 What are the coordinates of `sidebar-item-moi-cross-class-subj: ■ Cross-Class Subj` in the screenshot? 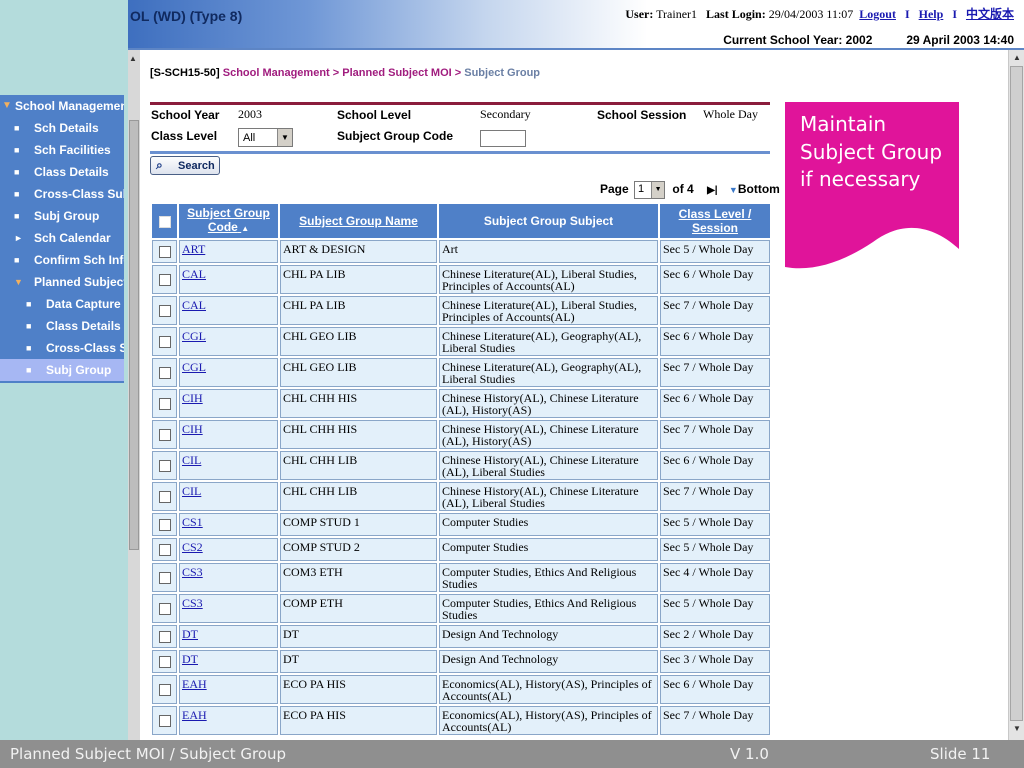 It's located at (62, 348).